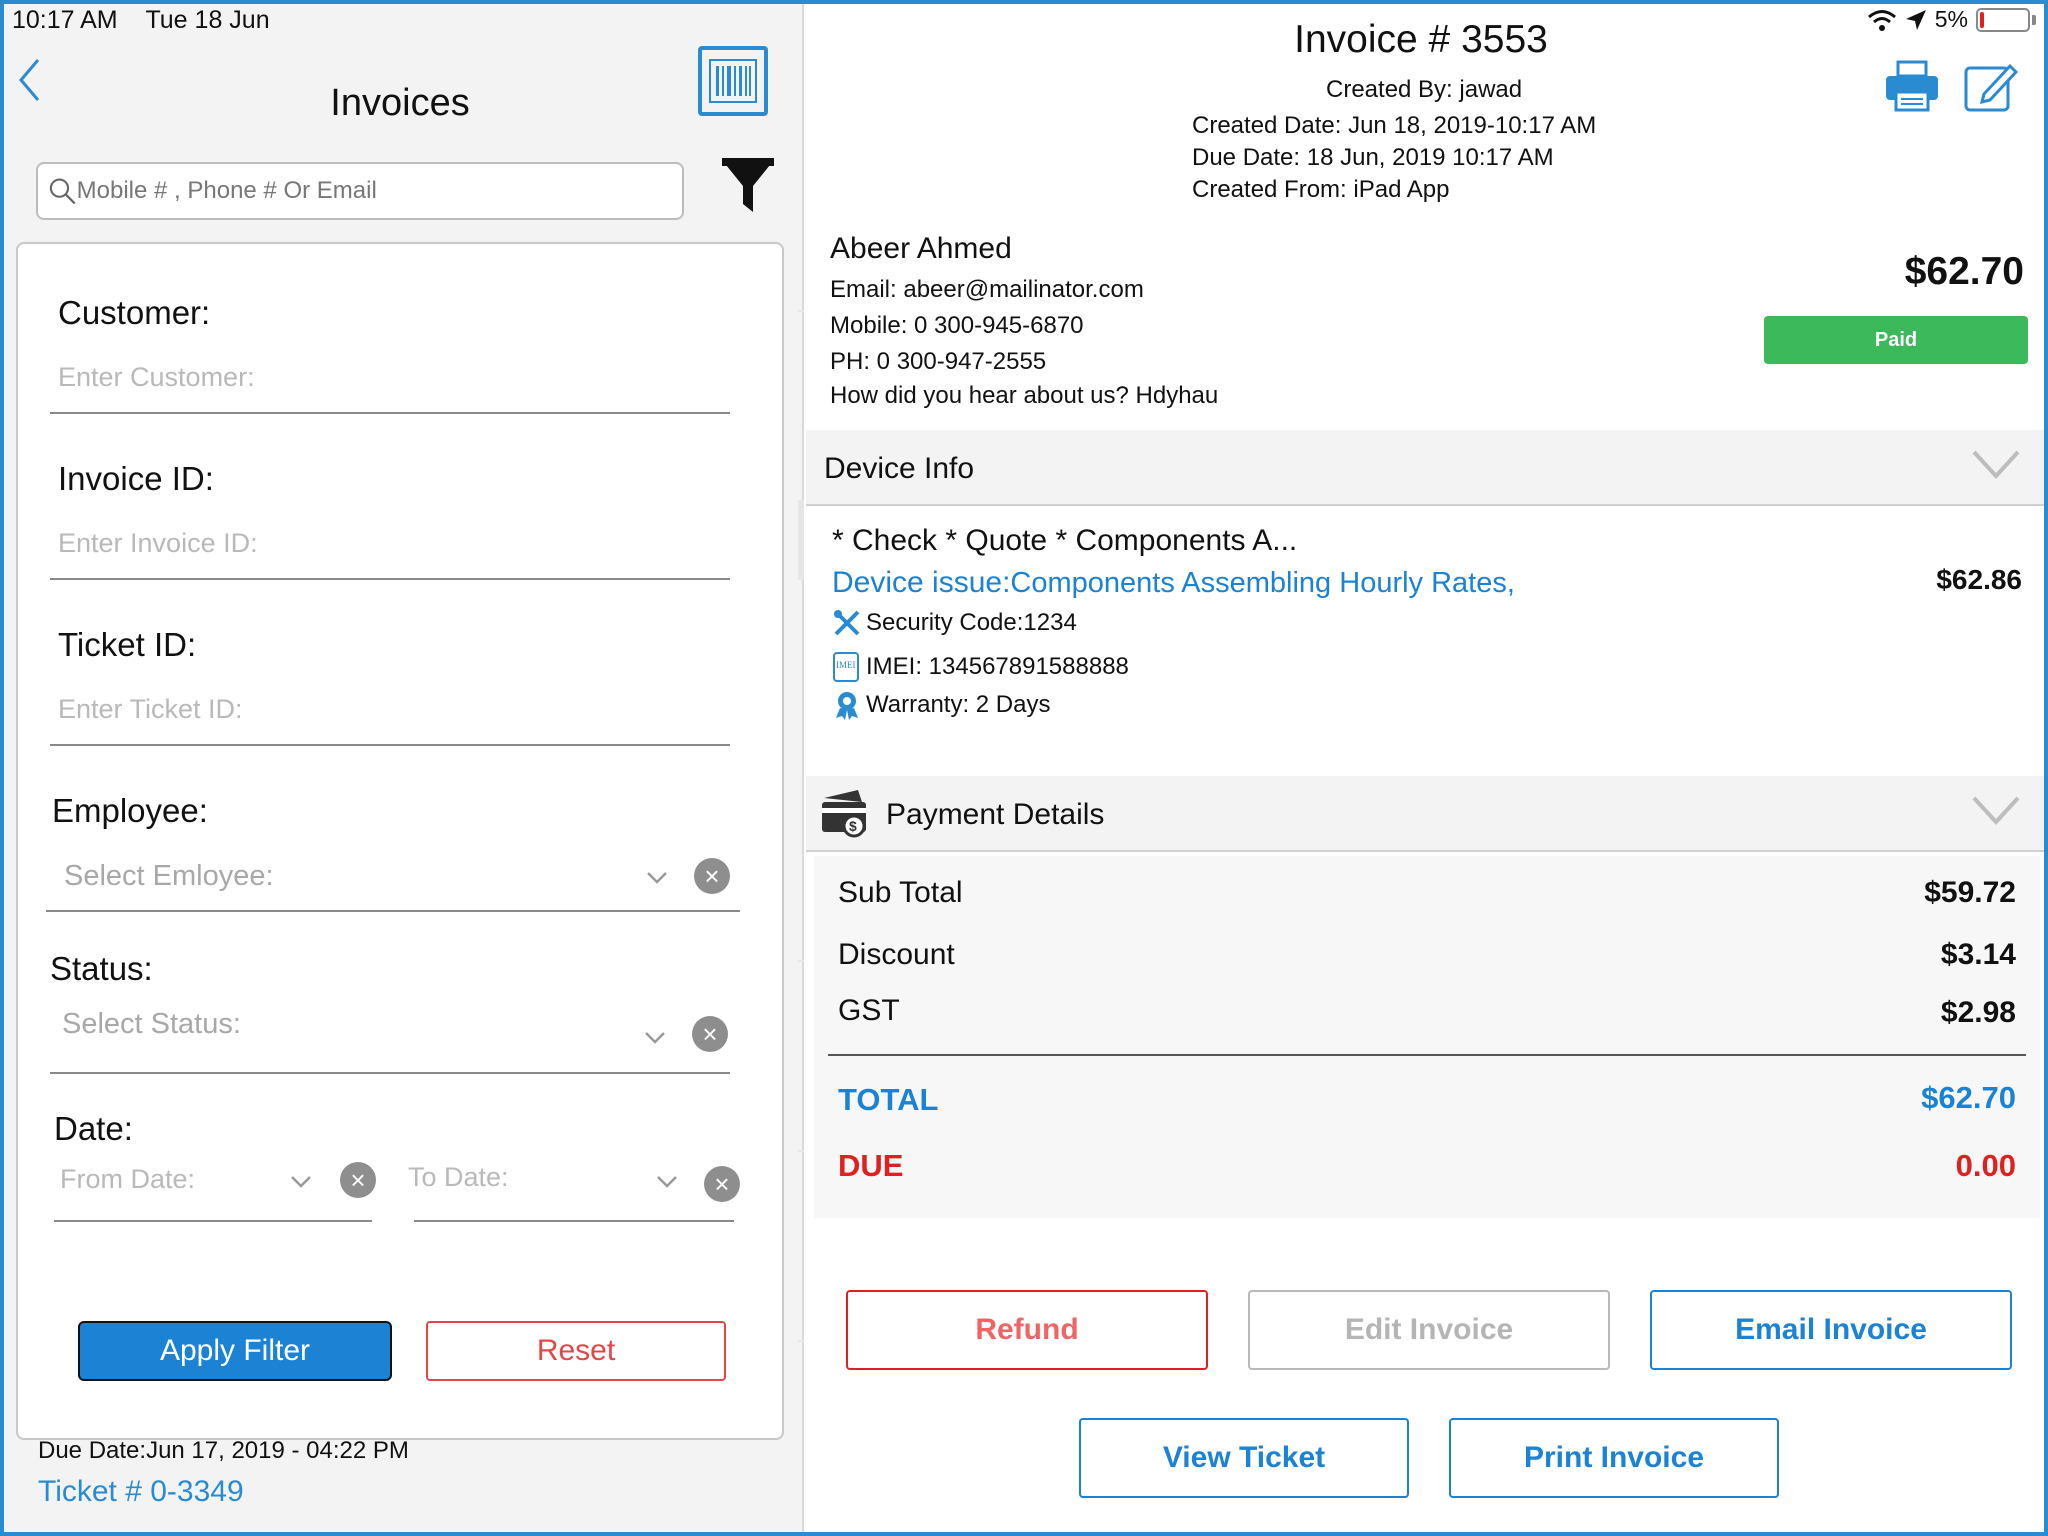  Describe the element at coordinates (1429, 1330) in the screenshot. I see `edit-invoice-button: Edit Invoice` at that location.